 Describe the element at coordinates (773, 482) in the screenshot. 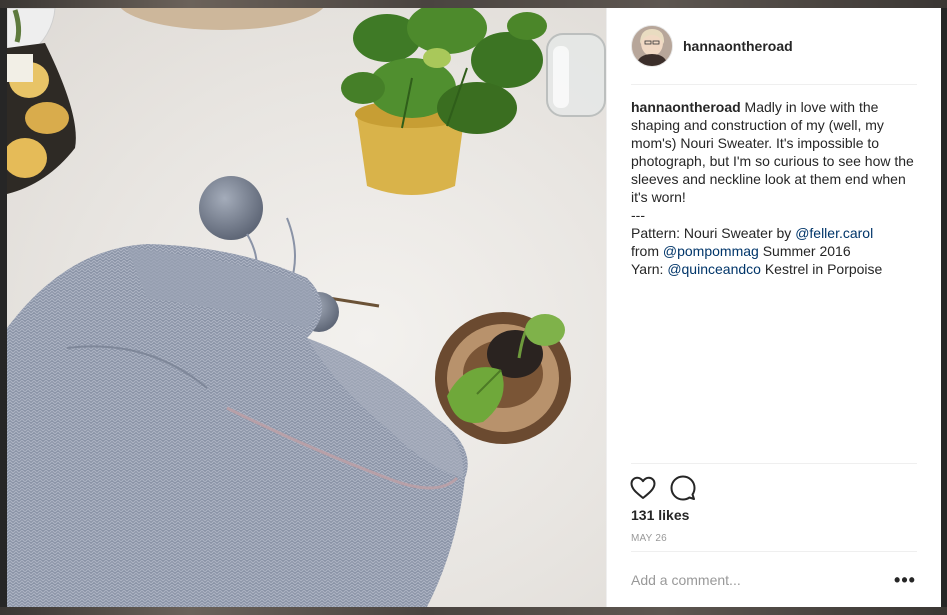

I see `action-bar` at that location.